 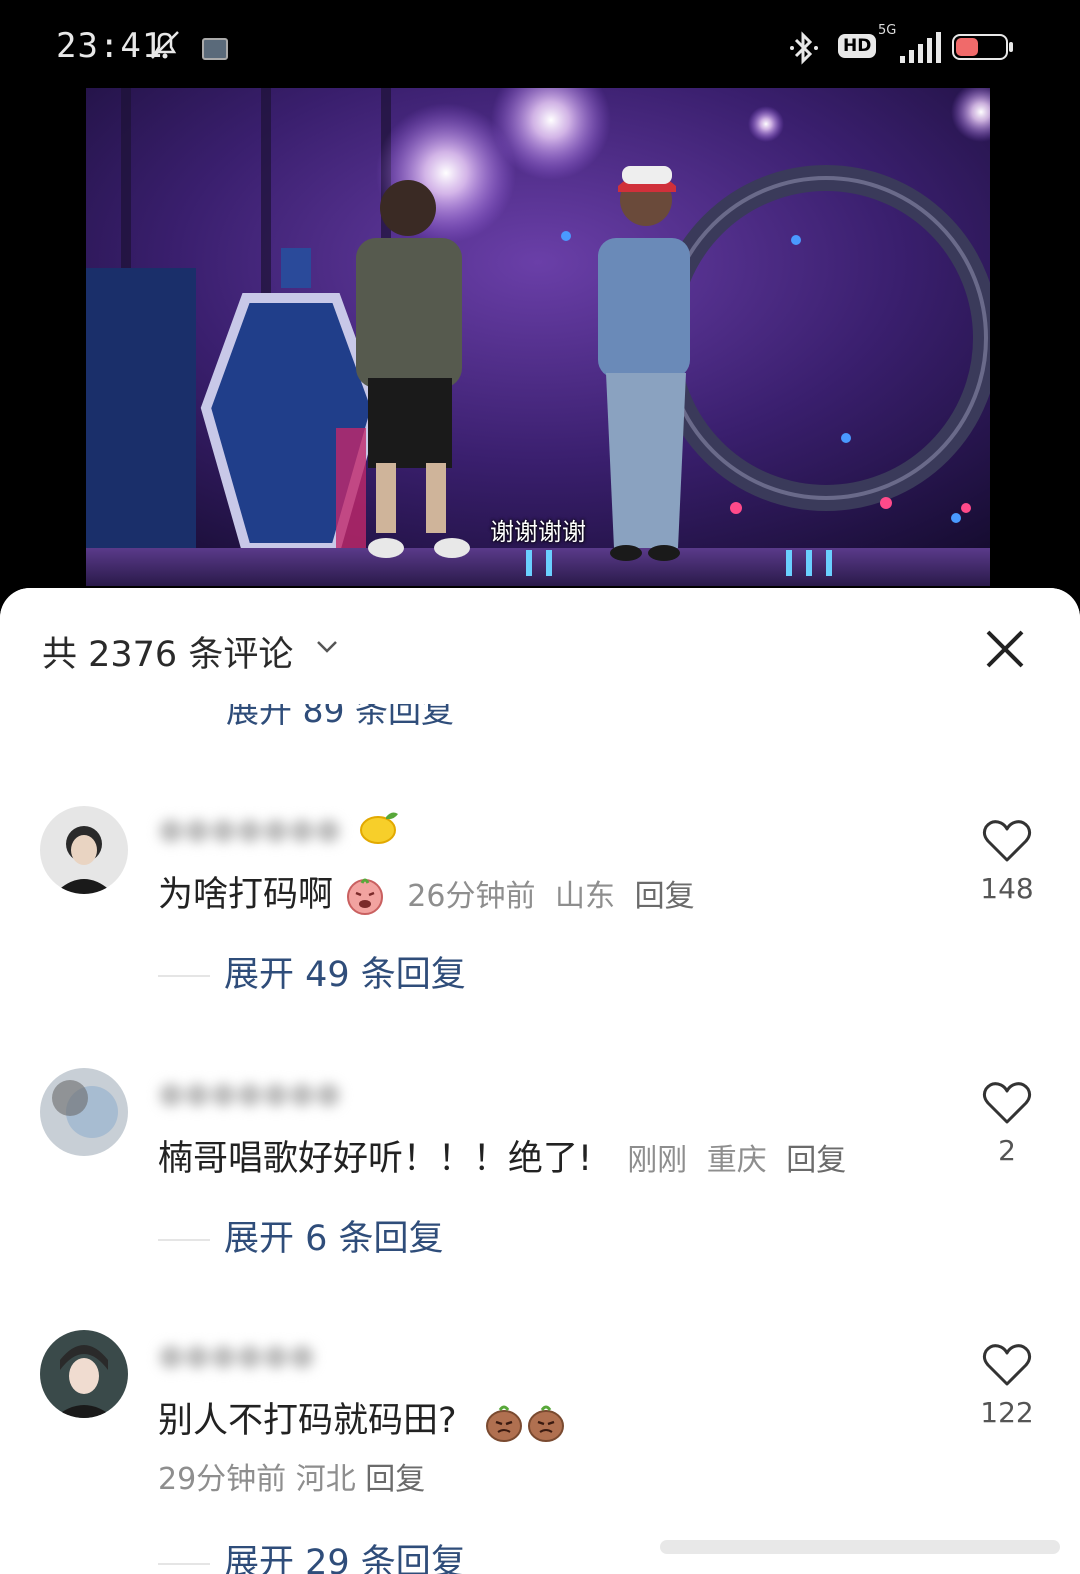 I want to click on comment-text-line: 楠哥唱歌好好听！！！绝了! 刚刚 重庆 回复, so click(x=507, y=1155).